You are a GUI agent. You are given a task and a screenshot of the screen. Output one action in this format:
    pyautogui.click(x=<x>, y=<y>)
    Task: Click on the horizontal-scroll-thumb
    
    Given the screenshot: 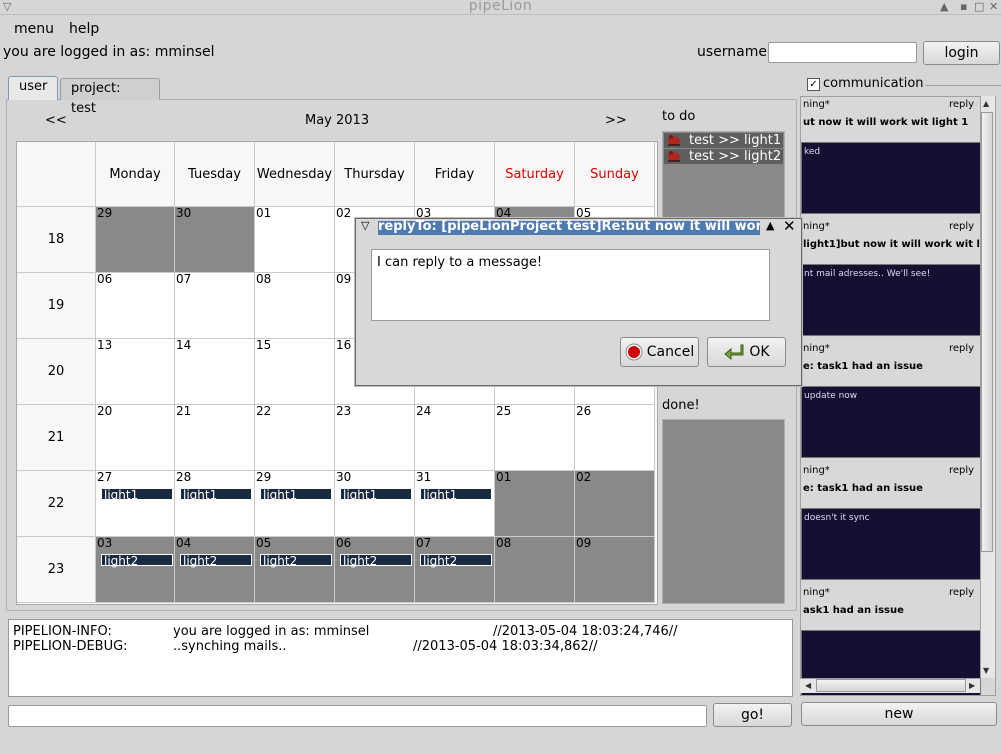 What is the action you would take?
    pyautogui.click(x=891, y=685)
    